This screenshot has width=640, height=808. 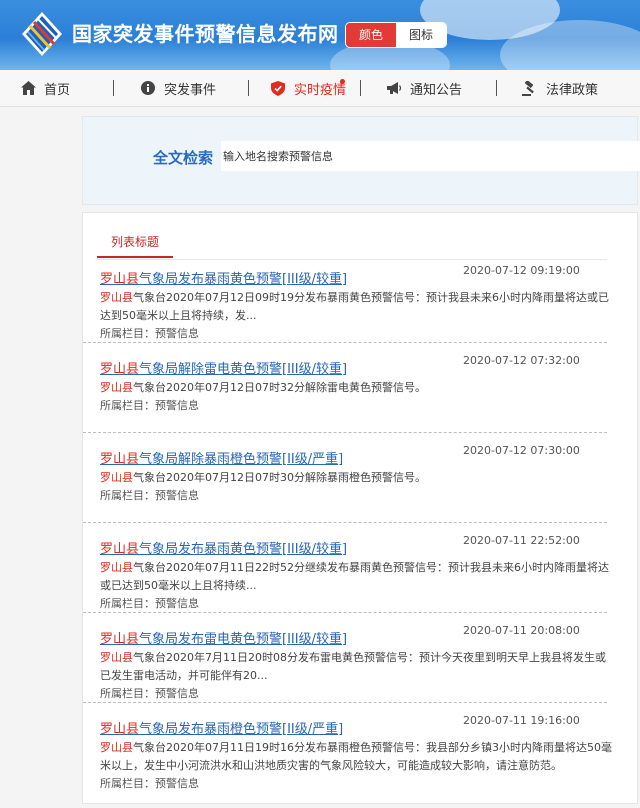 What do you see at coordinates (57, 90) in the screenshot?
I see `nav-item-label: 首页` at bounding box center [57, 90].